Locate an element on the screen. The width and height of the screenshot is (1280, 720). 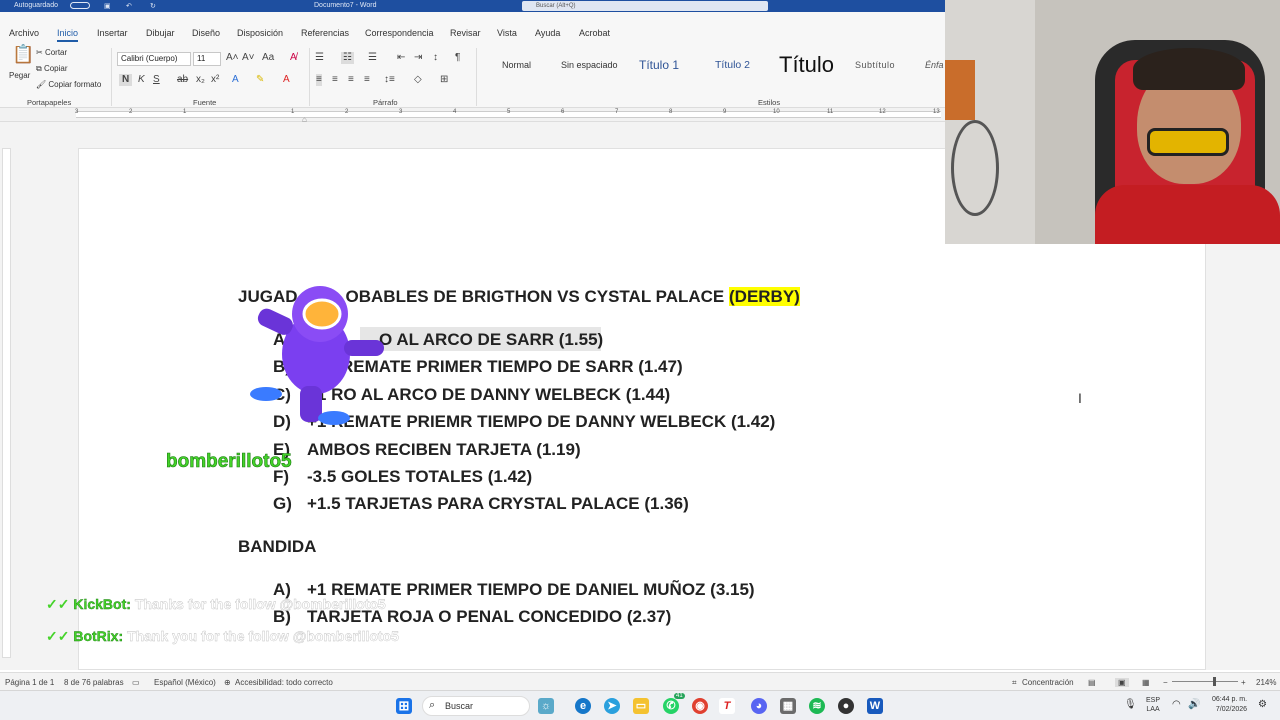
read-mode-icon: ▤ is located at coordinates (1092, 682).